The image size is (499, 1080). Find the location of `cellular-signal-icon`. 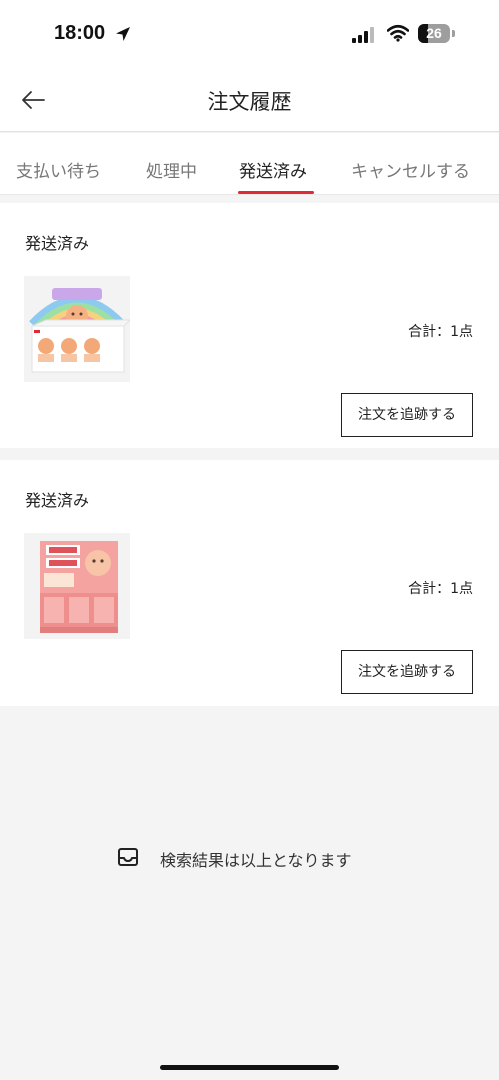

cellular-signal-icon is located at coordinates (363, 35).